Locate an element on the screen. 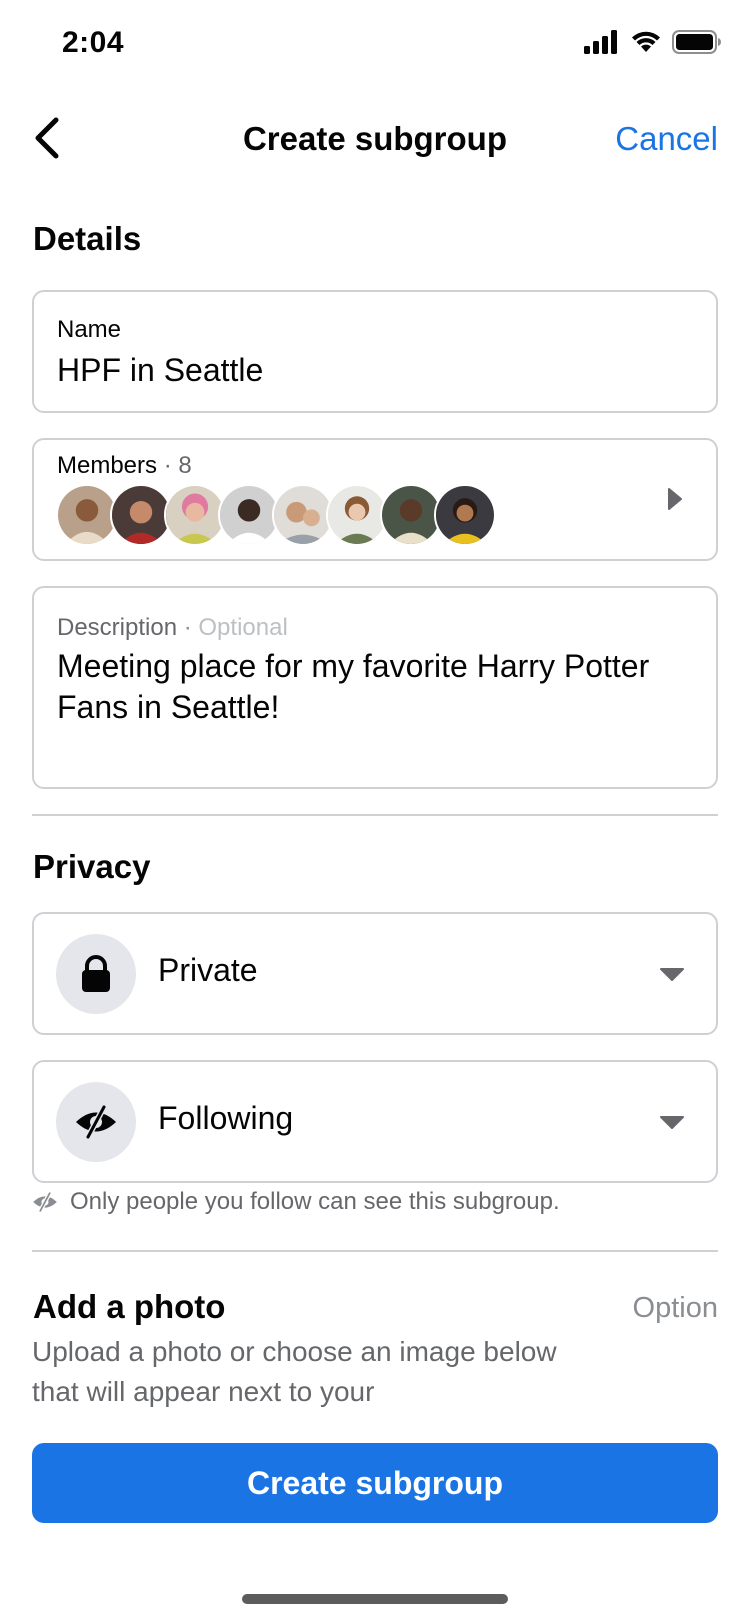  lock-icon-wrap is located at coordinates (96, 974).